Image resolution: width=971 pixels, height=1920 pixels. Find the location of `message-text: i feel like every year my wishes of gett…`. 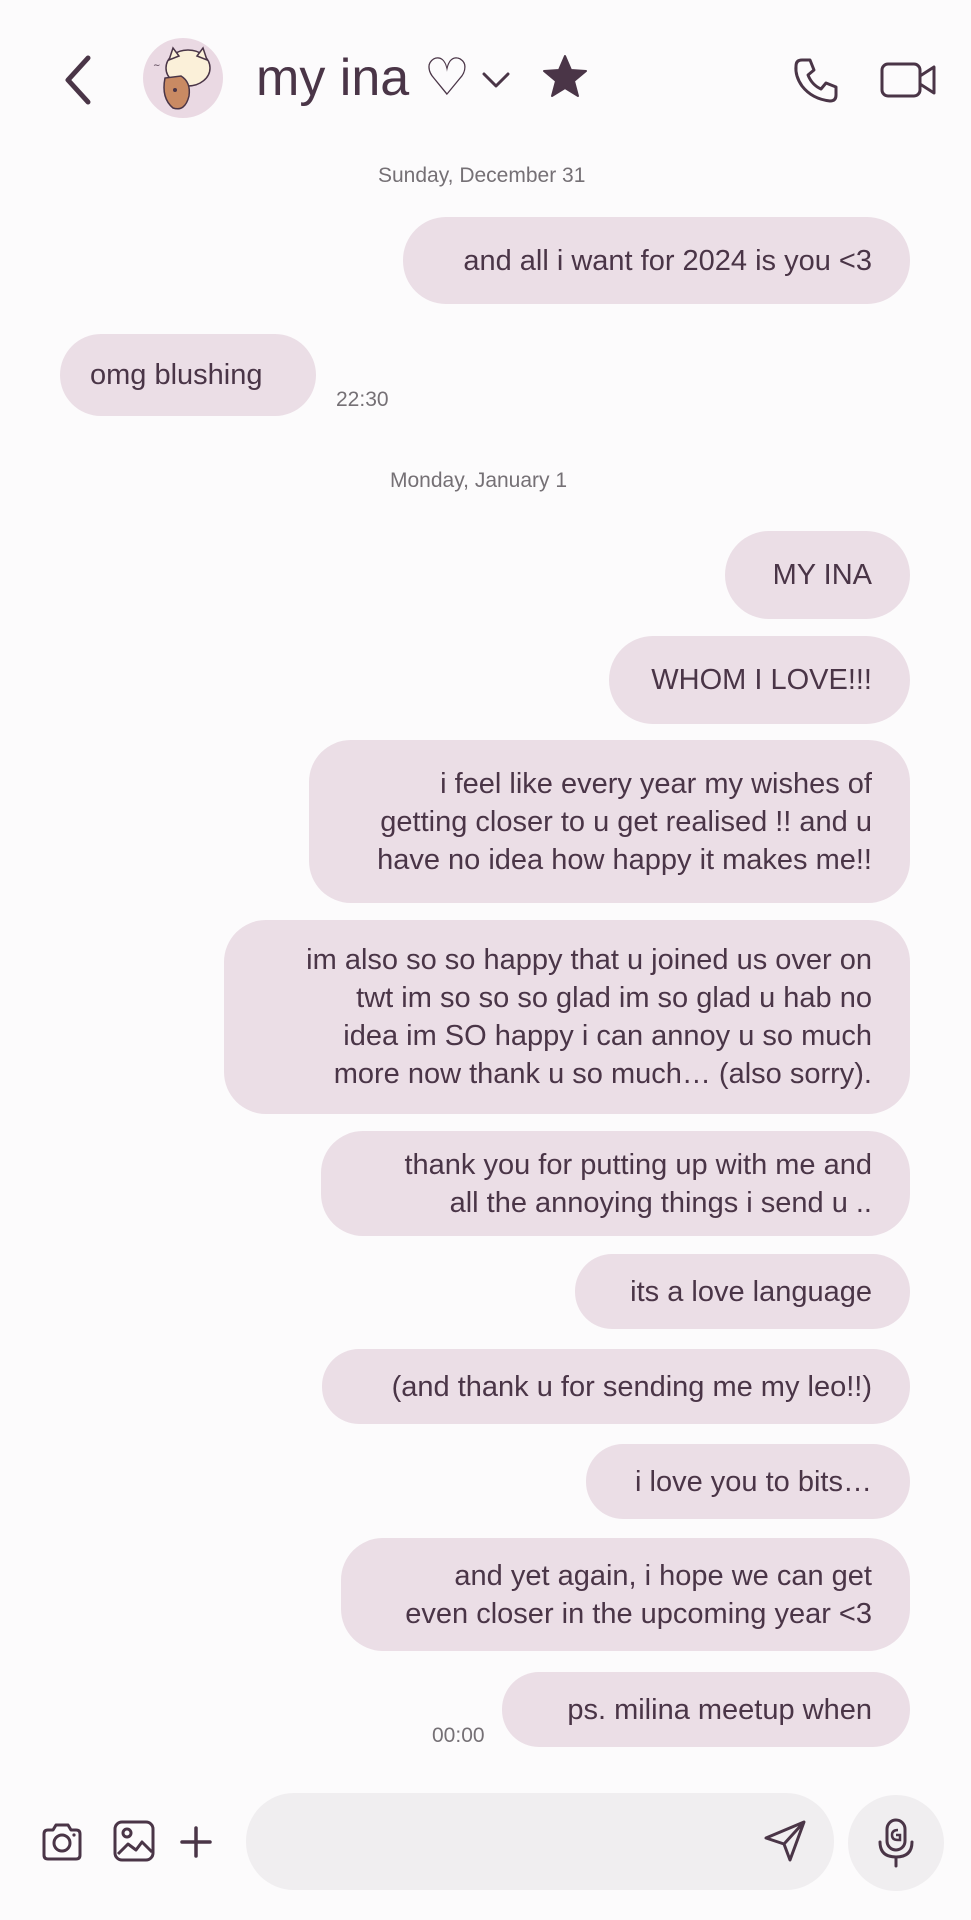

message-text: i feel like every year my wishes of gett… is located at coordinates (624, 822).